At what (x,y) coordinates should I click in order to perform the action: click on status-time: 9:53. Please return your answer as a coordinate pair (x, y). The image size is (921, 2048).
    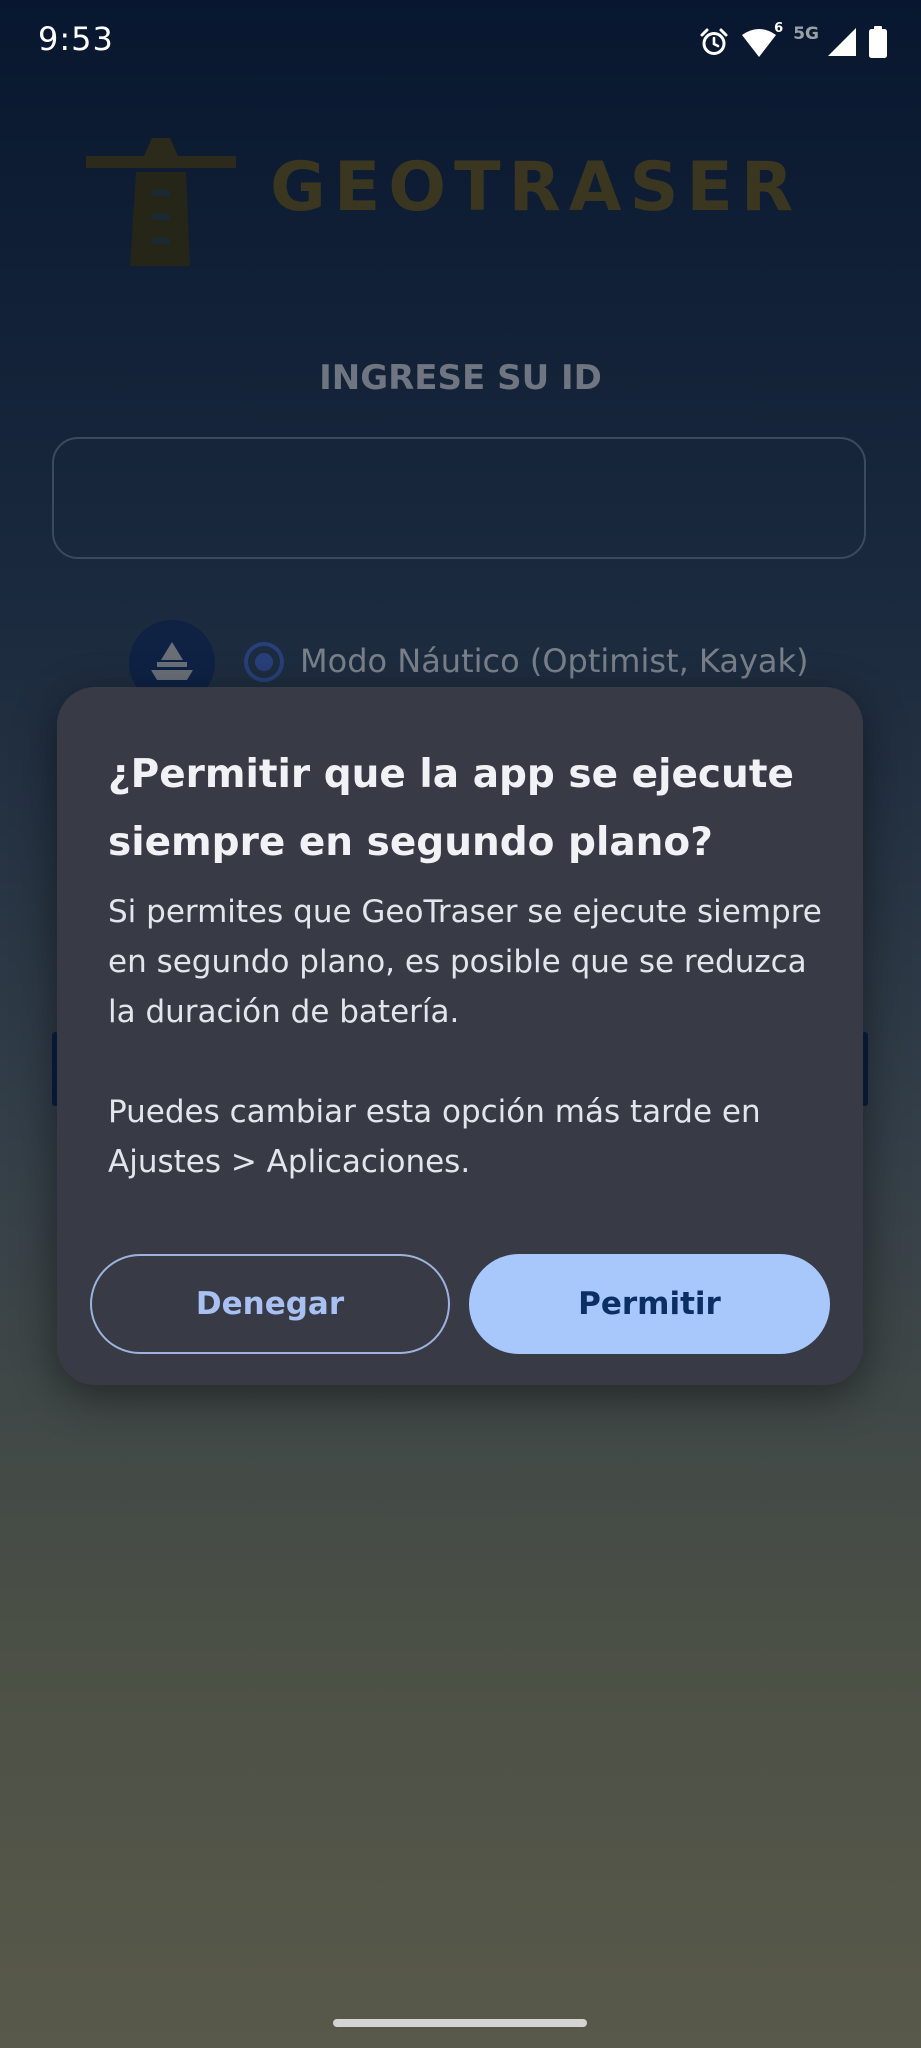
    Looking at the image, I should click on (76, 39).